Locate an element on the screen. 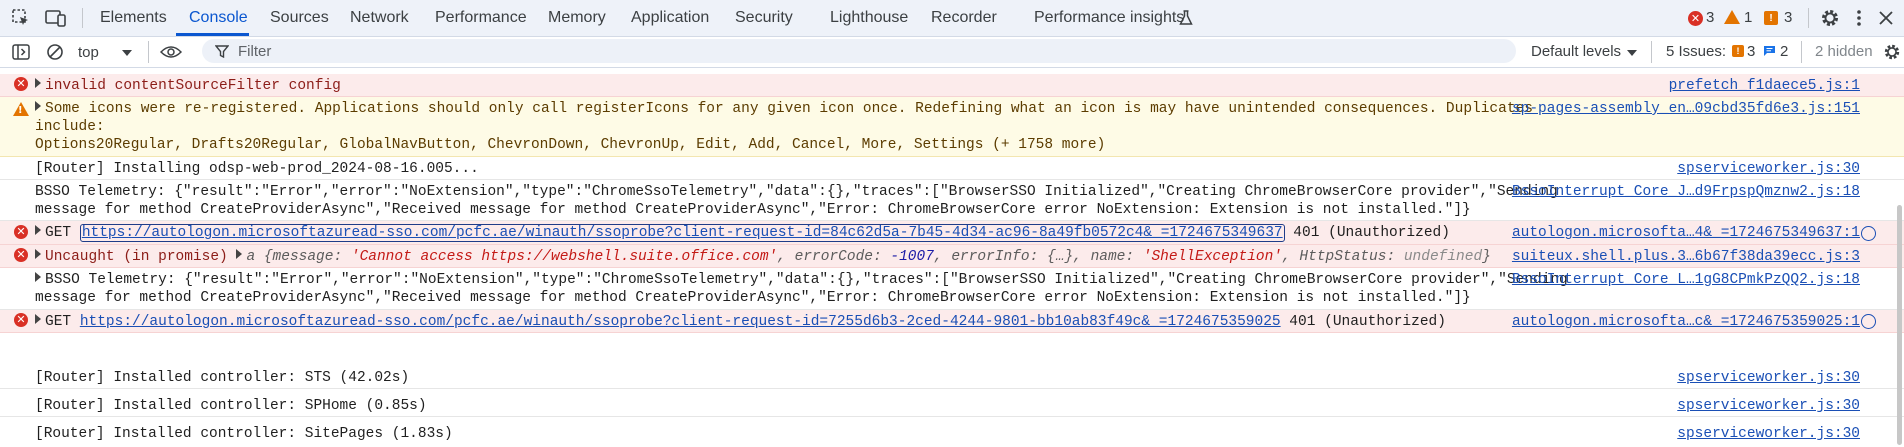 The width and height of the screenshot is (1904, 447). inspect-element-icon is located at coordinates (21, 18).